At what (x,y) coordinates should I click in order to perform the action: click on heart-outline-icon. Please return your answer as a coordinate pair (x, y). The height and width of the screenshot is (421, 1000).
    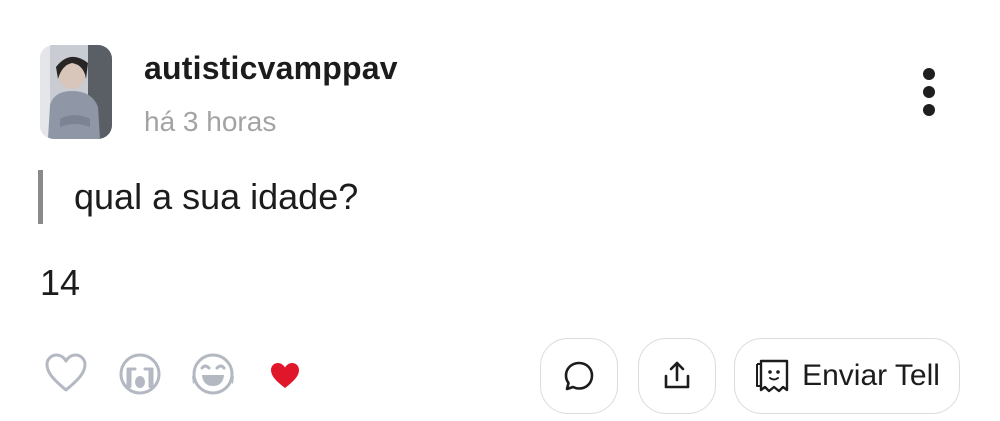
    Looking at the image, I should click on (66, 372).